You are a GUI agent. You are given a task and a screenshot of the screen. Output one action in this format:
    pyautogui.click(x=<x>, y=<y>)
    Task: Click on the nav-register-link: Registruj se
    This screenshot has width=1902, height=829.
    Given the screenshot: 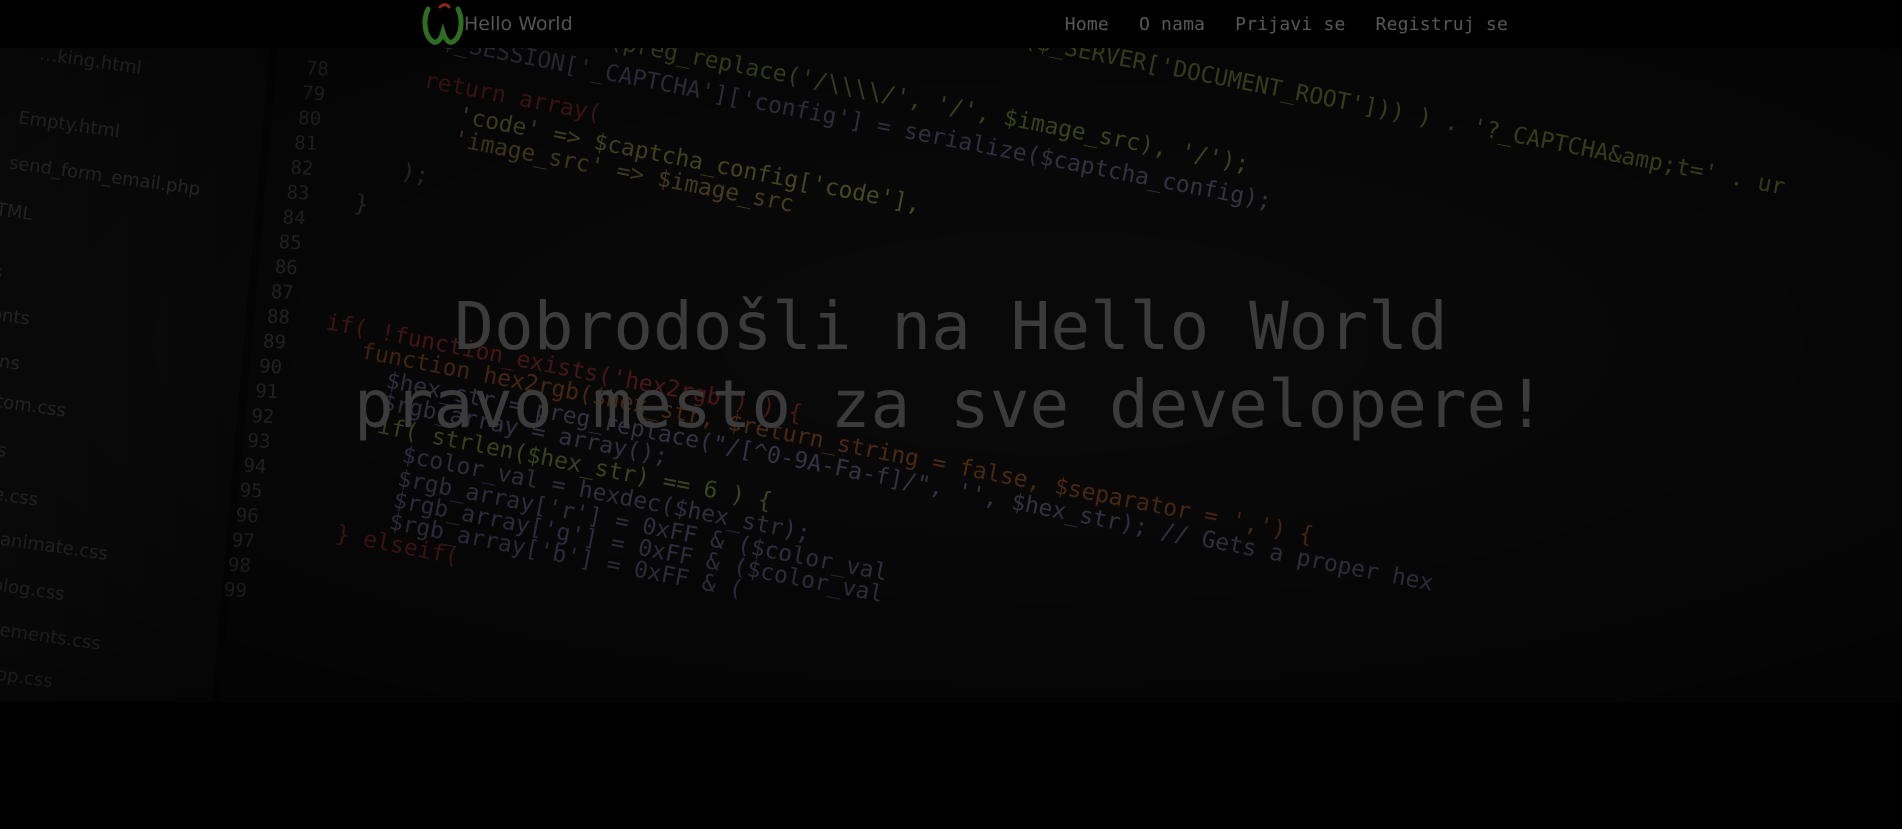 What is the action you would take?
    pyautogui.click(x=1442, y=24)
    